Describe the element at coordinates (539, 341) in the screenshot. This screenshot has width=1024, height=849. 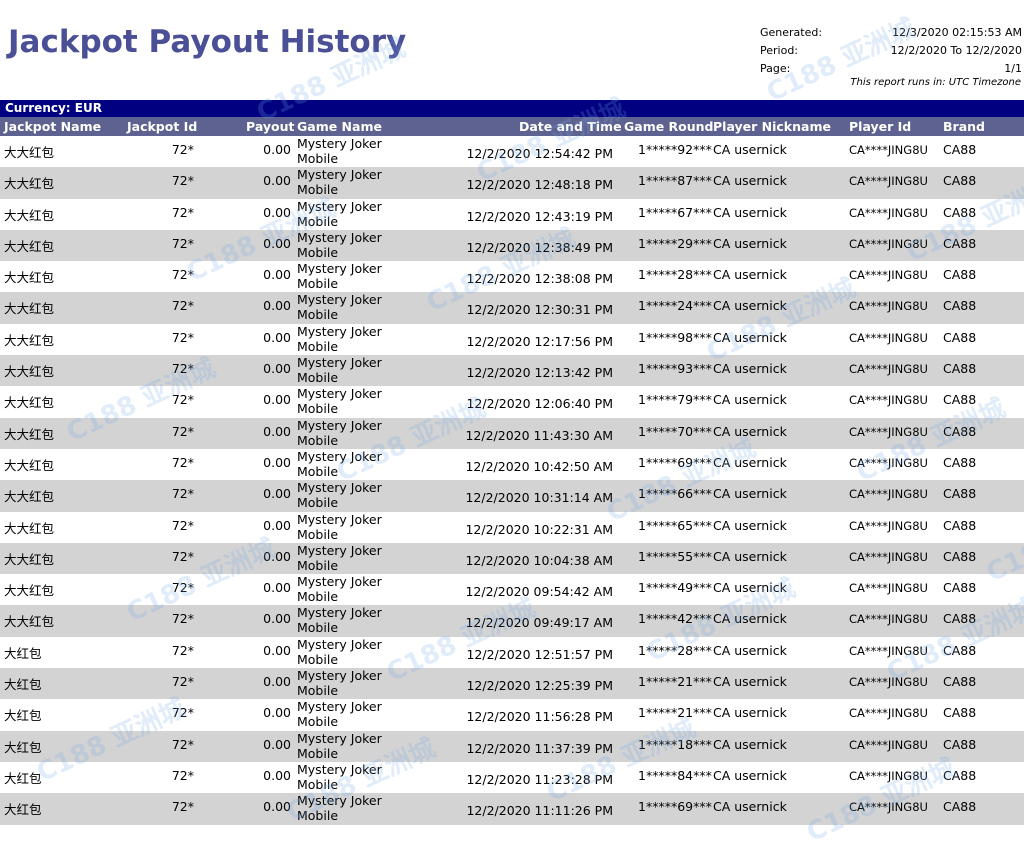
I see `date-time-cell: 12/2/2020 12:17:56 PM` at that location.